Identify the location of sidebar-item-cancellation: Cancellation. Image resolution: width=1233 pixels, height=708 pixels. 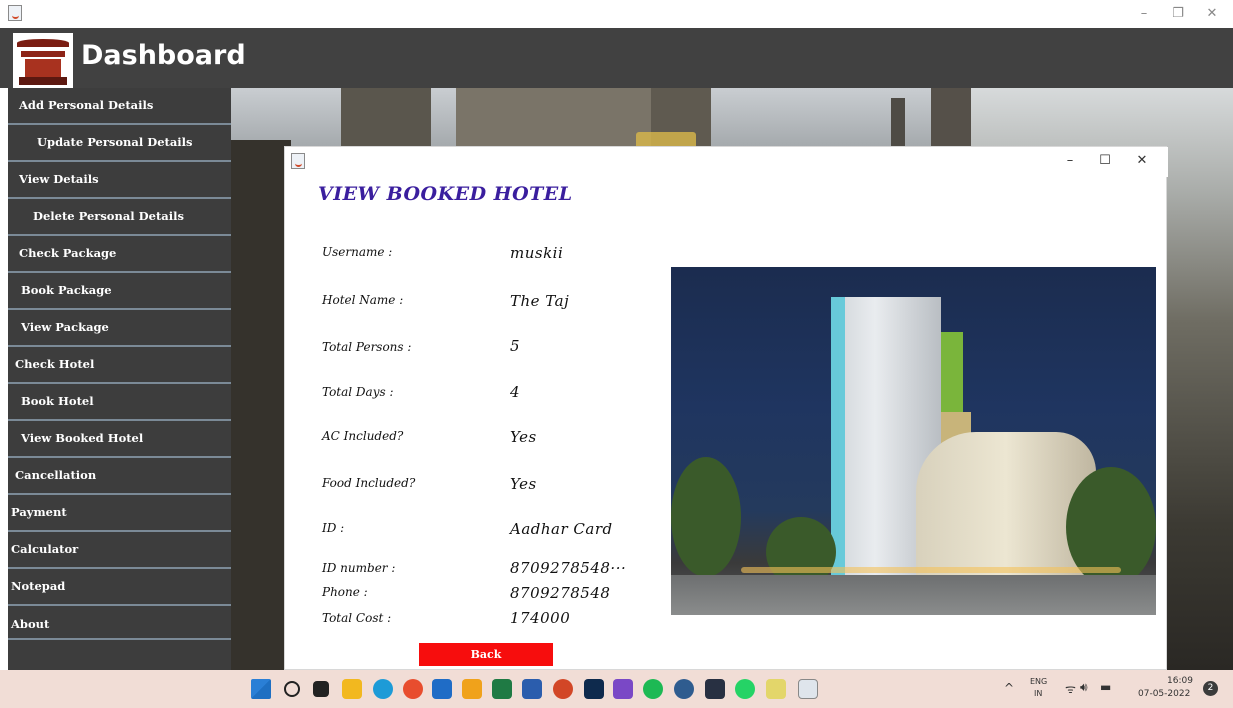
(119, 476).